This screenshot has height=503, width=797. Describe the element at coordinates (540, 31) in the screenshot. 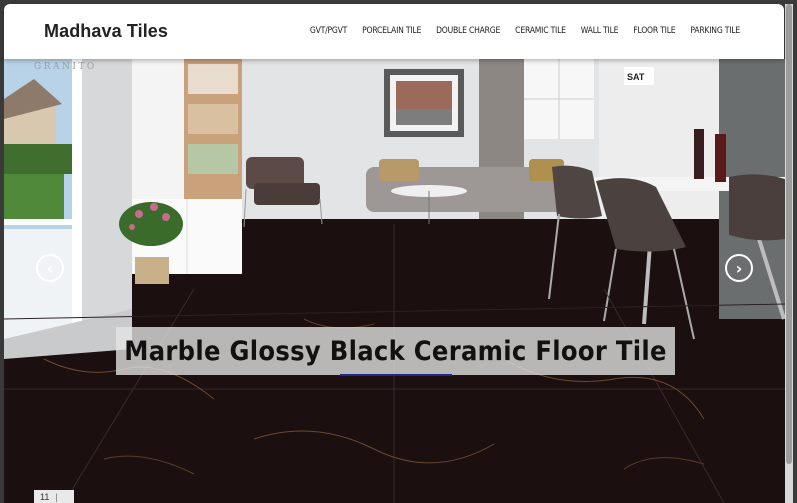

I see `nav-item-ceramic-tile: CERAMIC TILE` at that location.